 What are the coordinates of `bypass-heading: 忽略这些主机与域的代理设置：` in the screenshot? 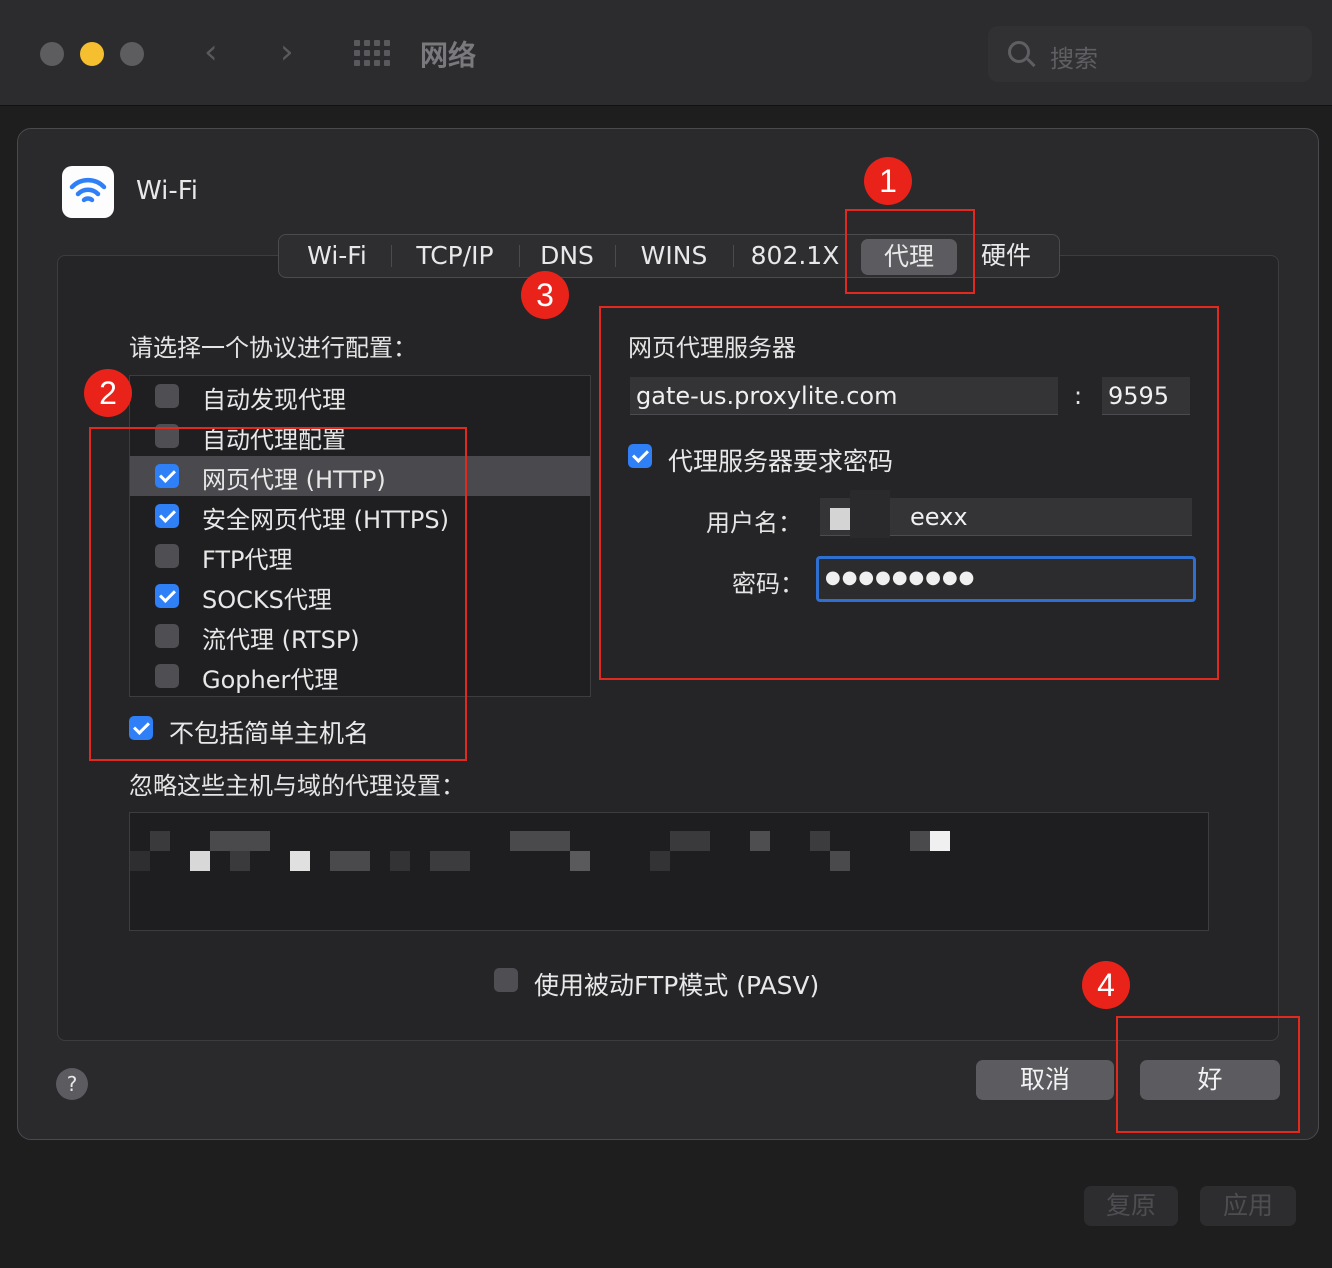 It's located at (297, 786).